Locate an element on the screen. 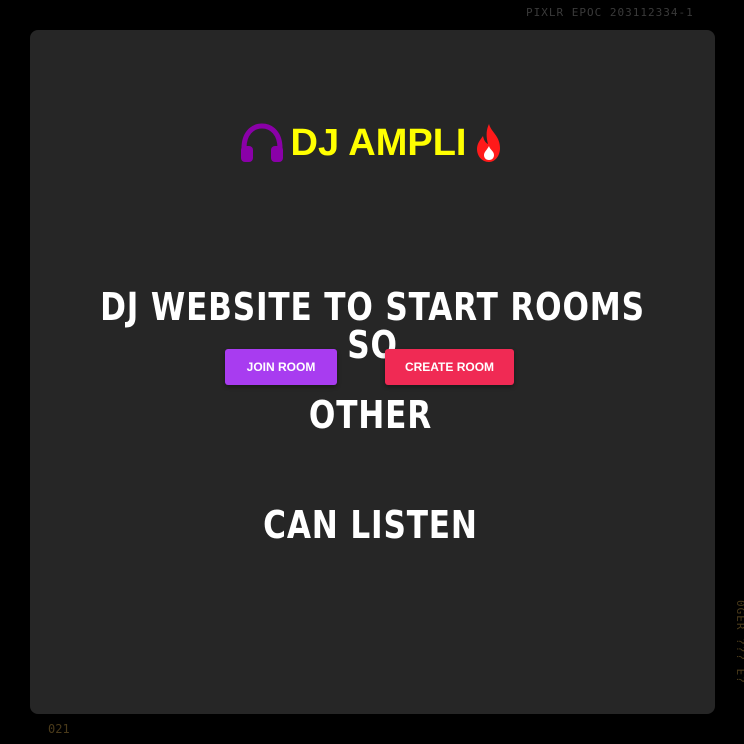 The height and width of the screenshot is (744, 744). hero-line-1: DJ WEBSITE TO START ROOMS SO is located at coordinates (372, 326).